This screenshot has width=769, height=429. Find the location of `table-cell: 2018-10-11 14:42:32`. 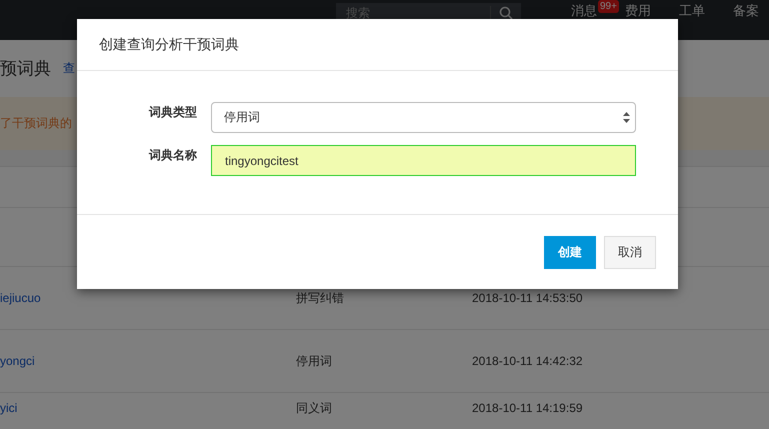

table-cell: 2018-10-11 14:42:32 is located at coordinates (527, 361).